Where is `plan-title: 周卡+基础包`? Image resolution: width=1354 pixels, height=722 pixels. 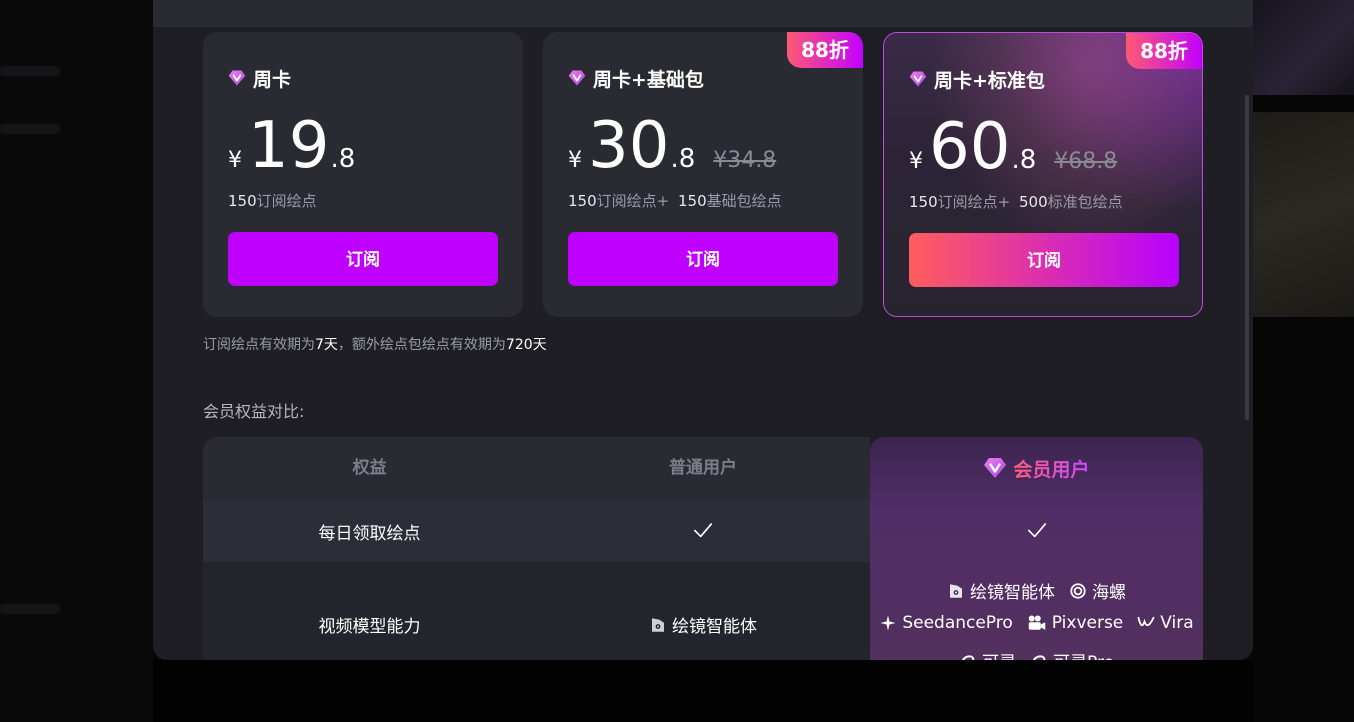
plan-title: 周卡+基础包 is located at coordinates (636, 78).